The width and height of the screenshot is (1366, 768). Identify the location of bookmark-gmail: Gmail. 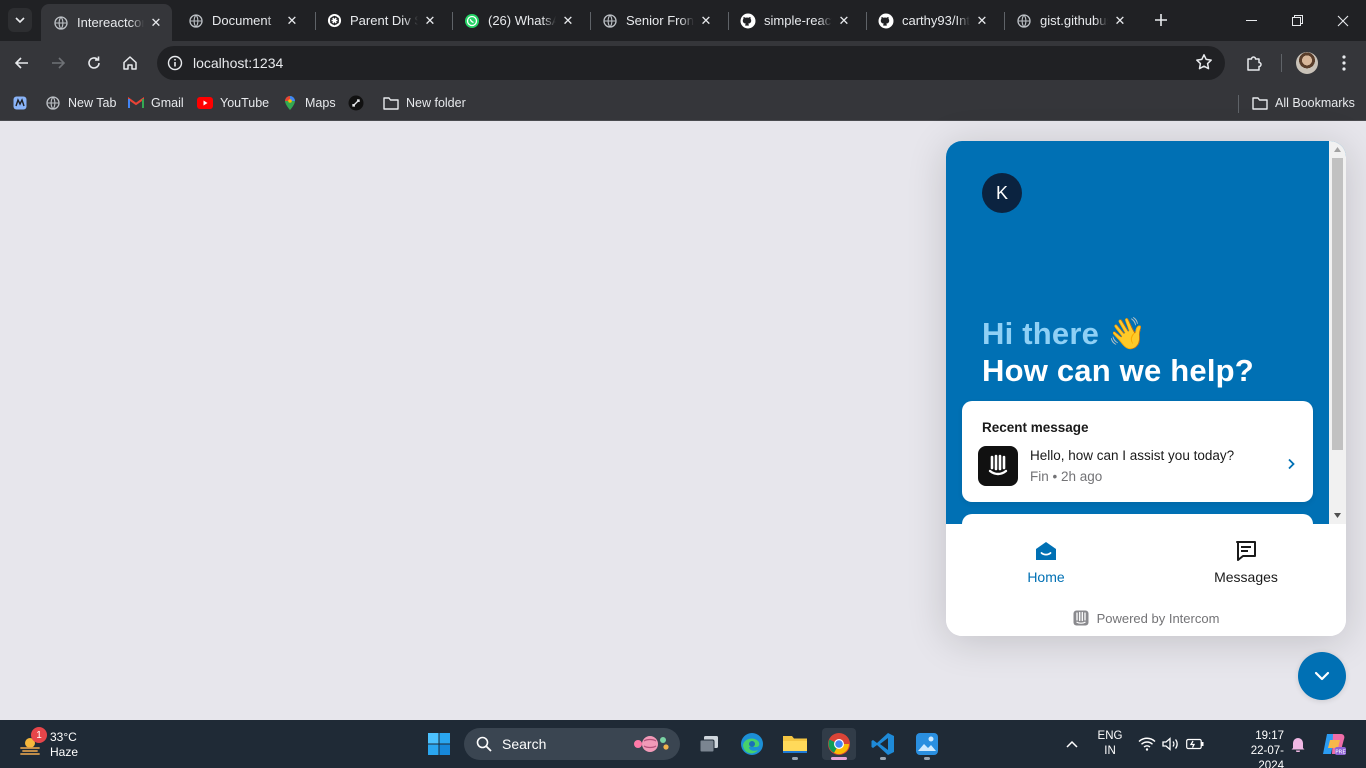
(156, 103).